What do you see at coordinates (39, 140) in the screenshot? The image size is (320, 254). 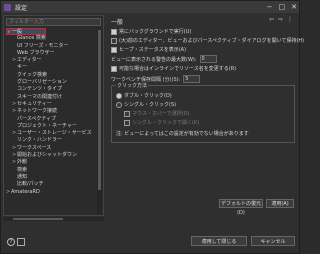 I see `tree-item-label: リンク・ハンドラー` at bounding box center [39, 140].